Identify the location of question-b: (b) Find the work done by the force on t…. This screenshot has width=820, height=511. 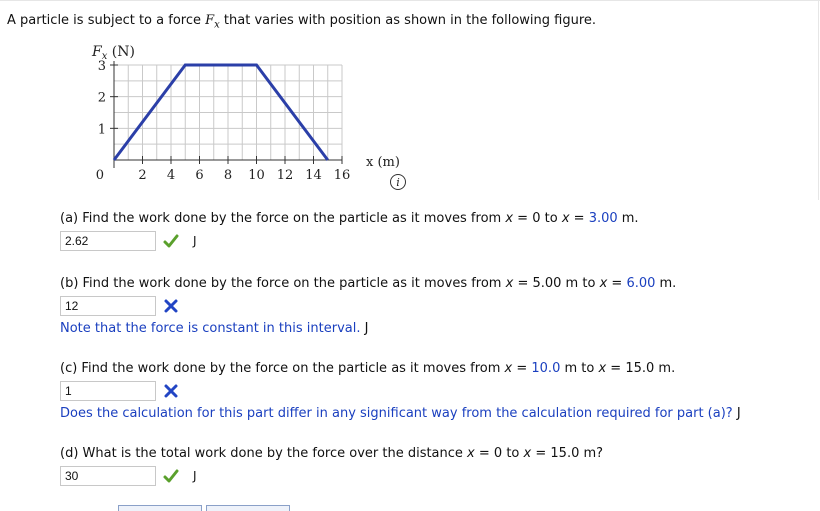
(368, 283).